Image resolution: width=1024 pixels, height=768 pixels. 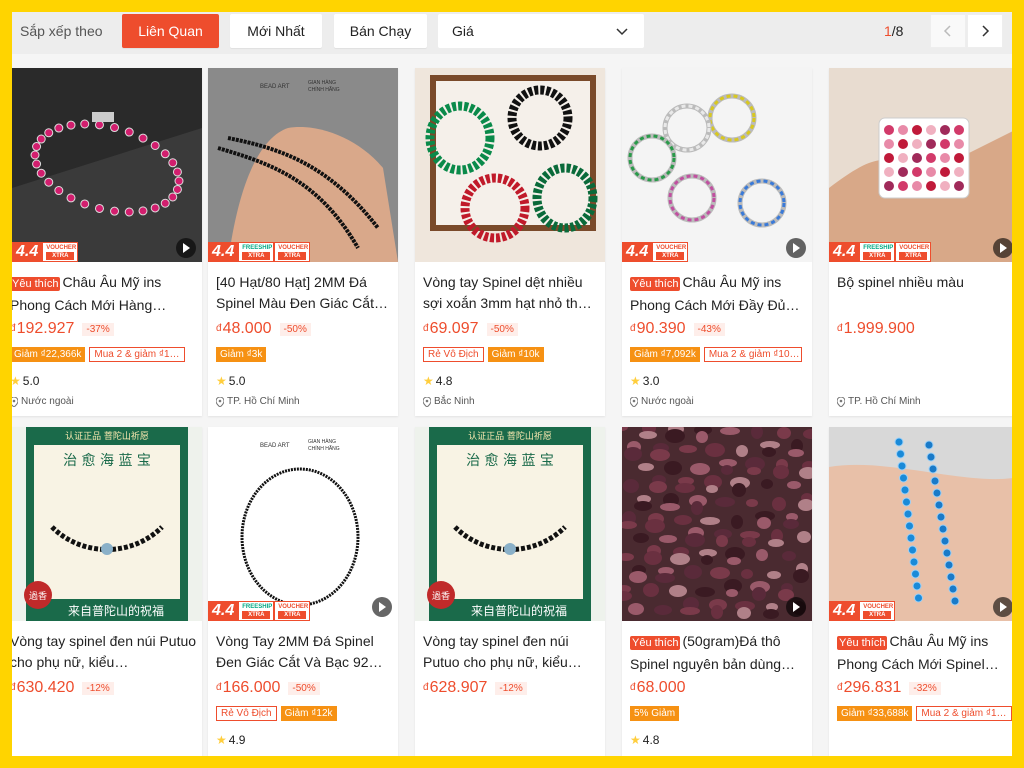 What do you see at coordinates (924, 329) in the screenshot?
I see `price-row: đ1.999.900` at bounding box center [924, 329].